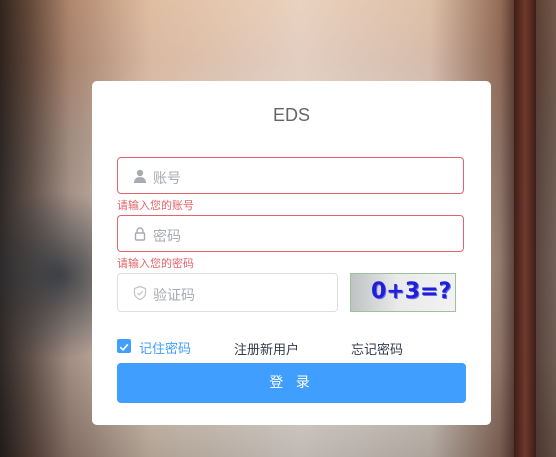  Describe the element at coordinates (266, 348) in the screenshot. I see `register-link: 注册新用户` at that location.